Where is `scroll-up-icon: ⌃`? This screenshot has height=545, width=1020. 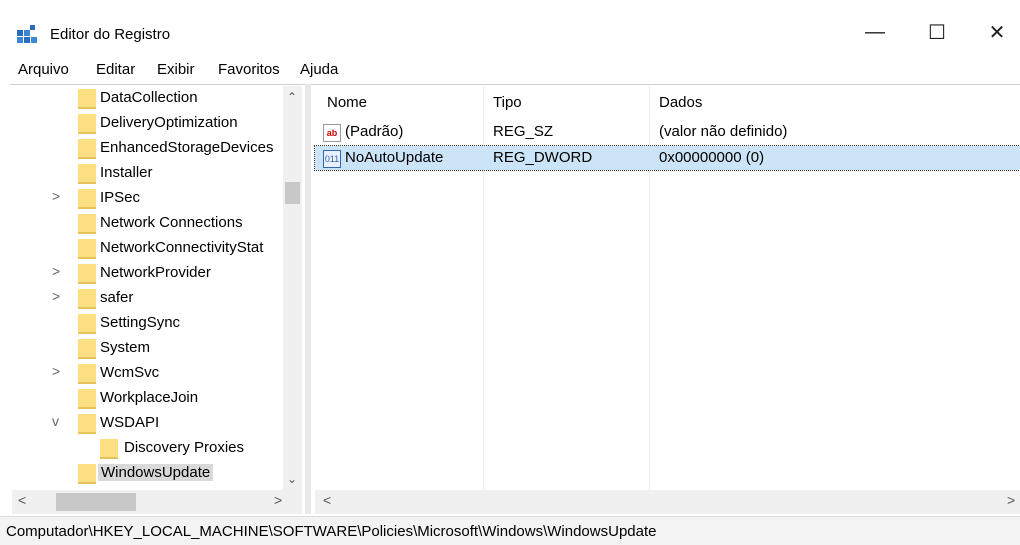
scroll-up-icon: ⌃ is located at coordinates (292, 97).